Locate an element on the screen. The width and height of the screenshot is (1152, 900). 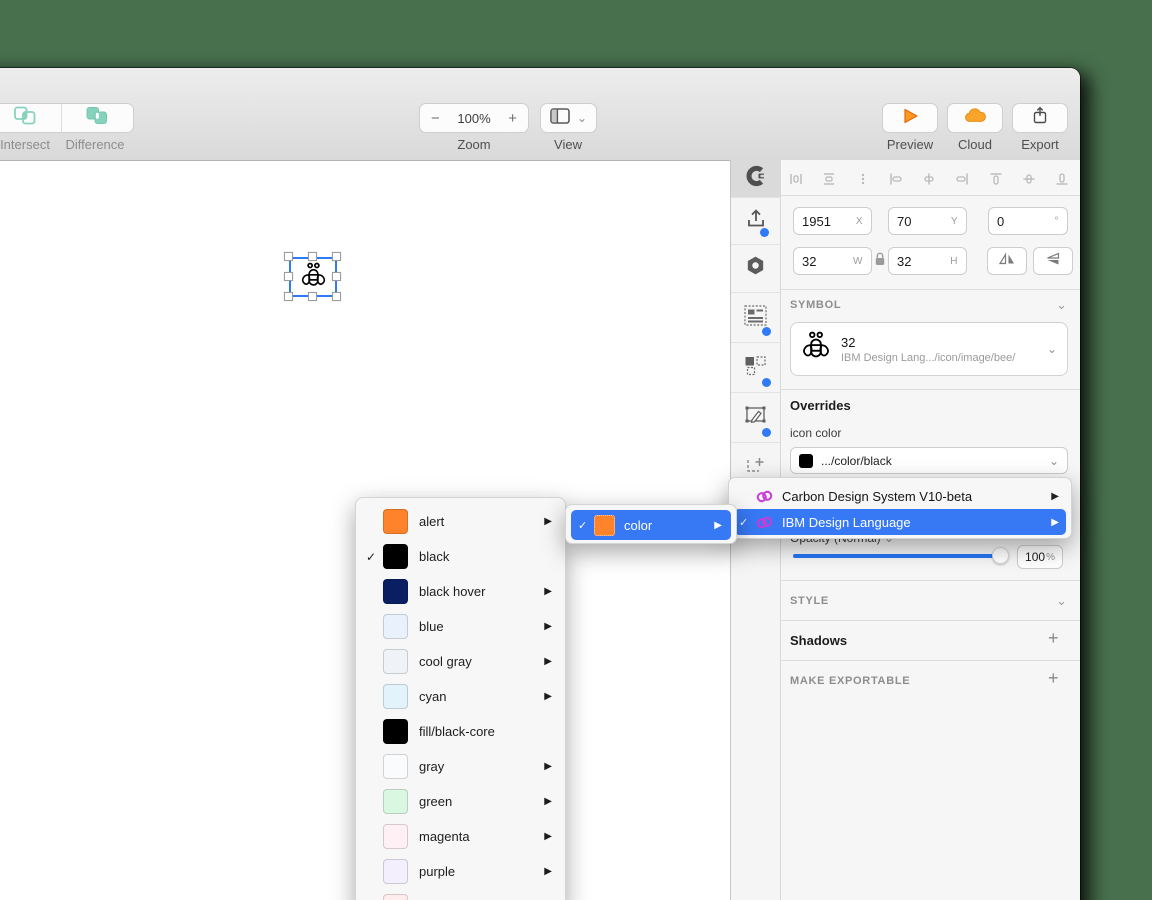
flip-vertical-button is located at coordinates (1053, 261).